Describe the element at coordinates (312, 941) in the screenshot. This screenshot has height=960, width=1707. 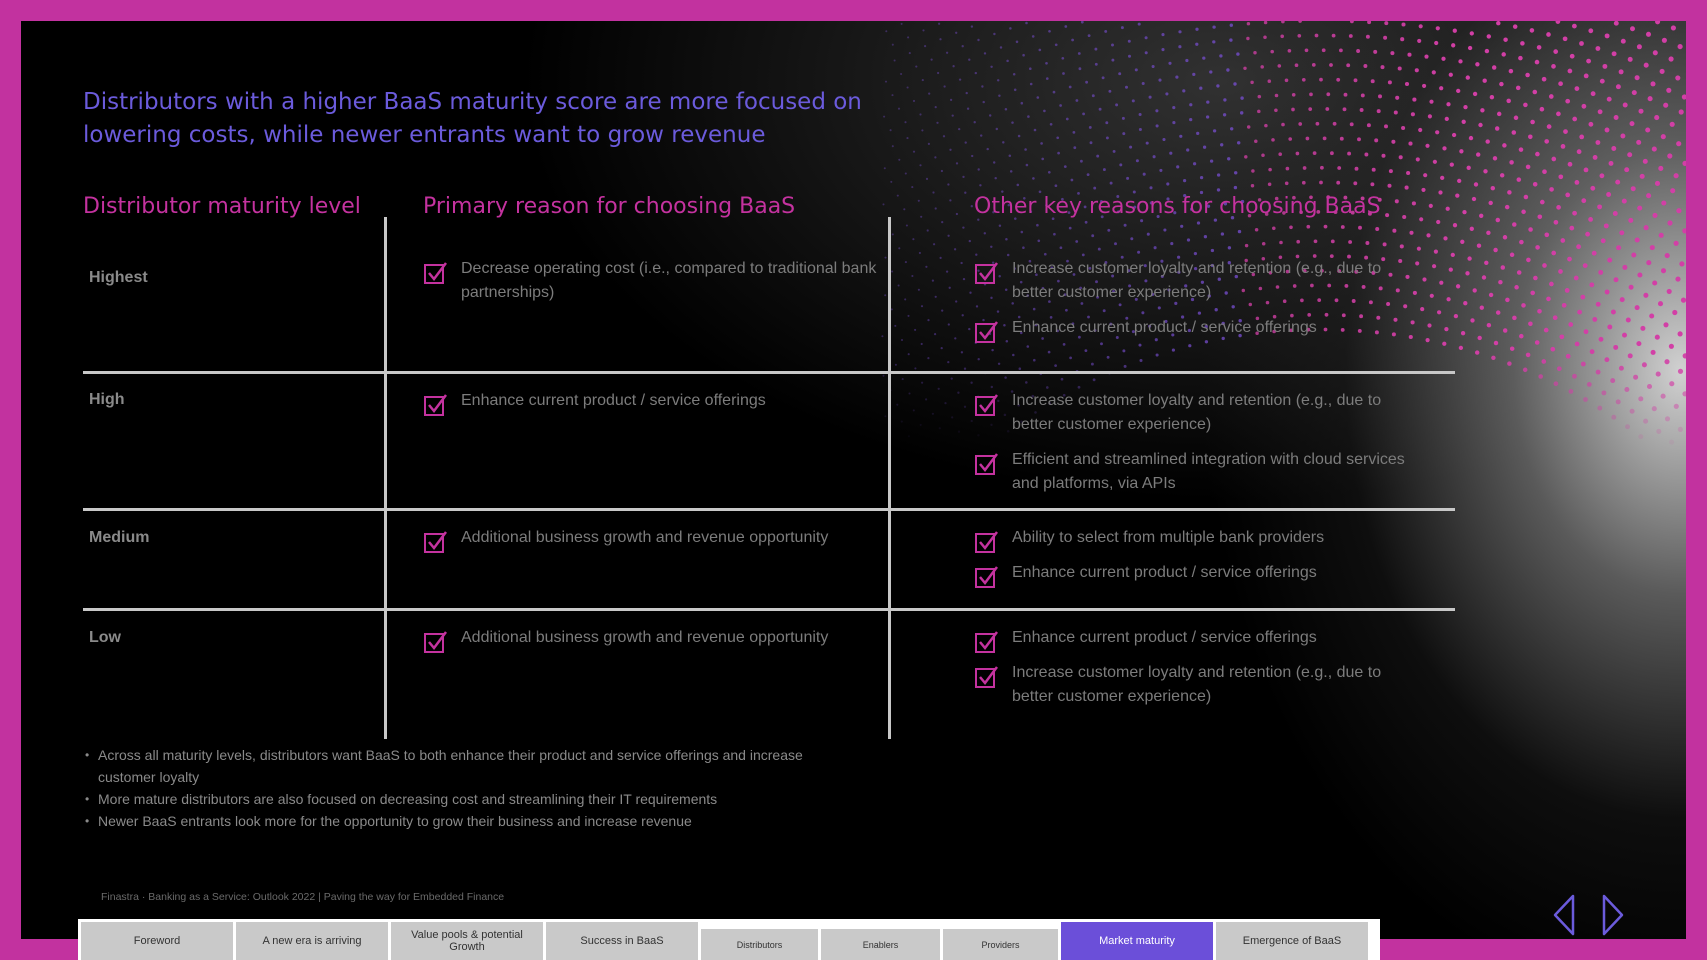
I see `nav-tab-new-era: A new era is arriving` at that location.